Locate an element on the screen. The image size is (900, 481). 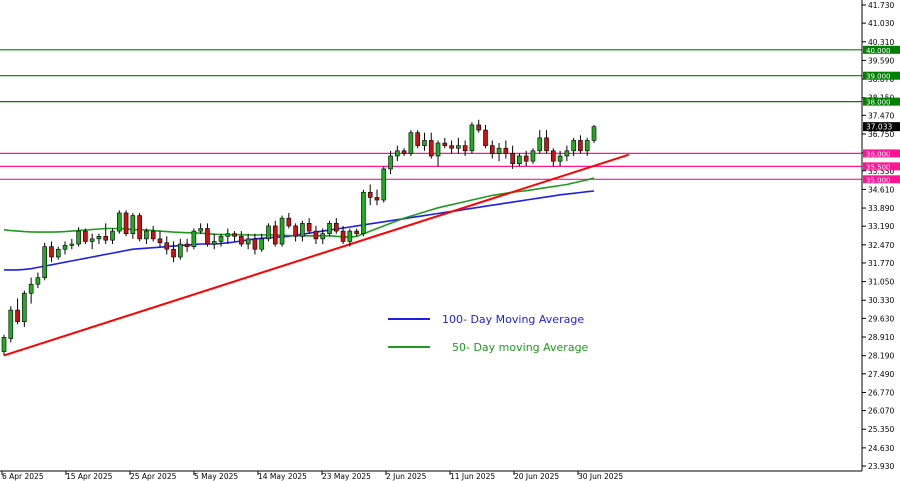
x-tick-label: 11 Jun 2025 is located at coordinates (472, 476).